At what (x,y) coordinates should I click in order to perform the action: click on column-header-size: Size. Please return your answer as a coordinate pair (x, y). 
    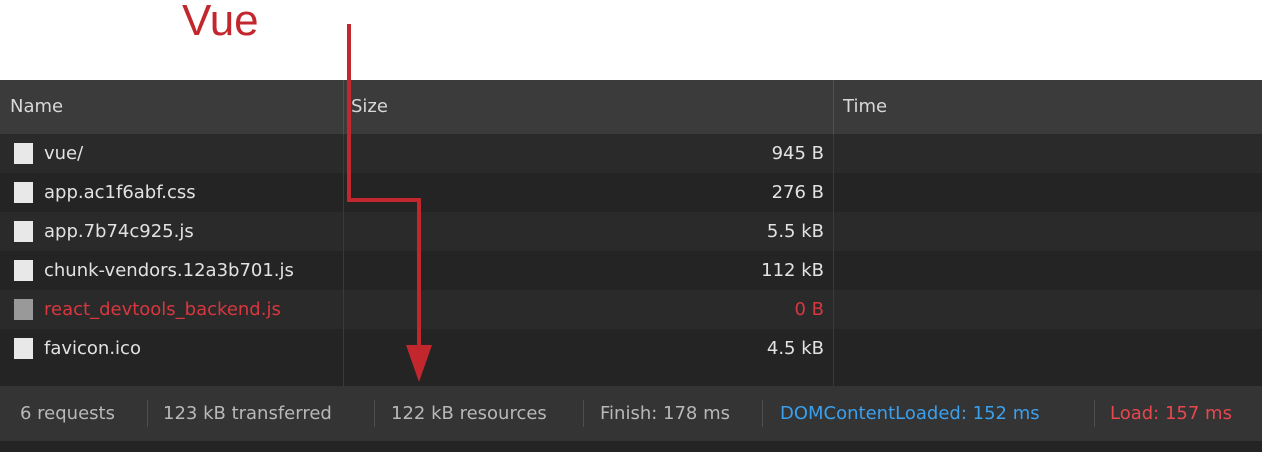
    Looking at the image, I should click on (369, 107).